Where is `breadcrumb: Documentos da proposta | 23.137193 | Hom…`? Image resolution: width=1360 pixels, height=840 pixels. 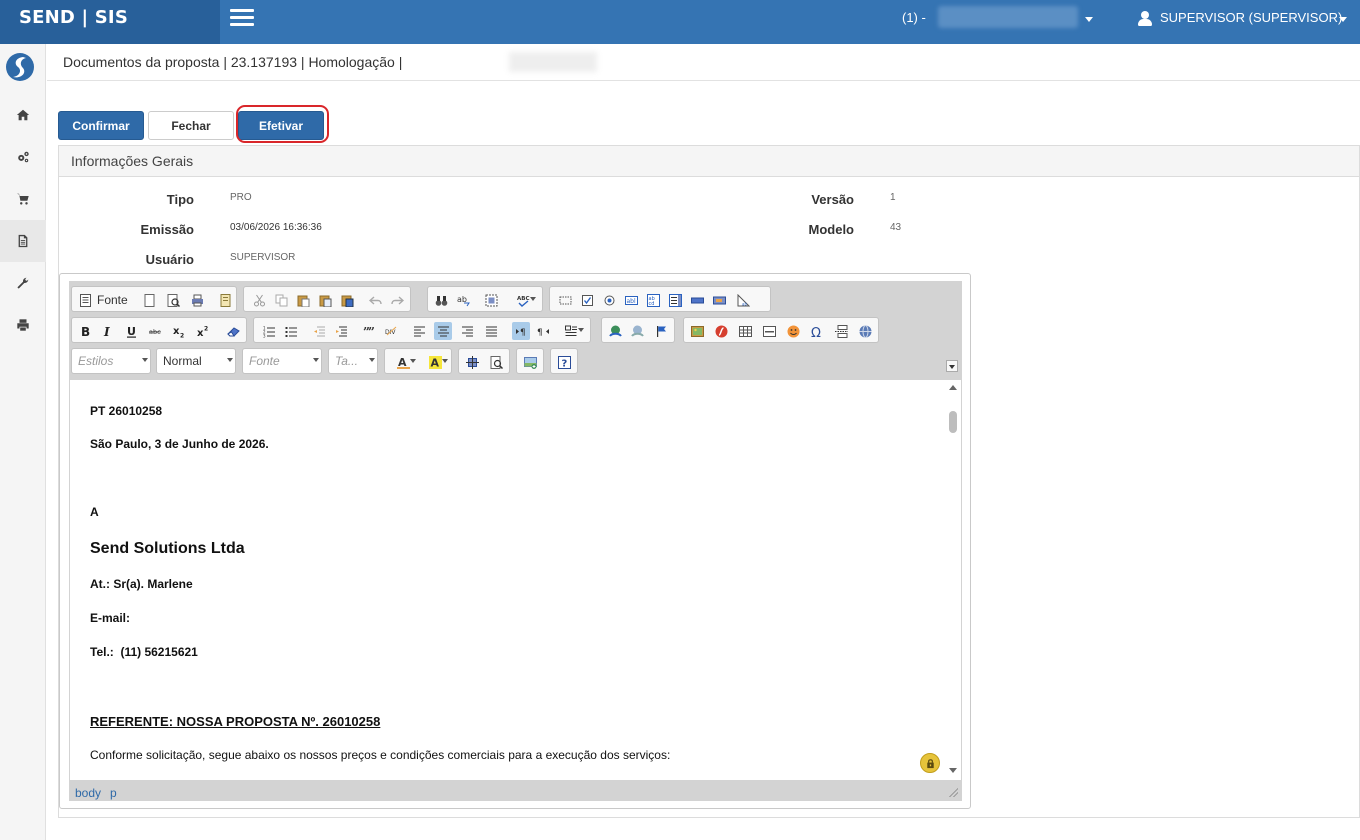 breadcrumb: Documentos da proposta | 23.137193 | Hom… is located at coordinates (233, 62).